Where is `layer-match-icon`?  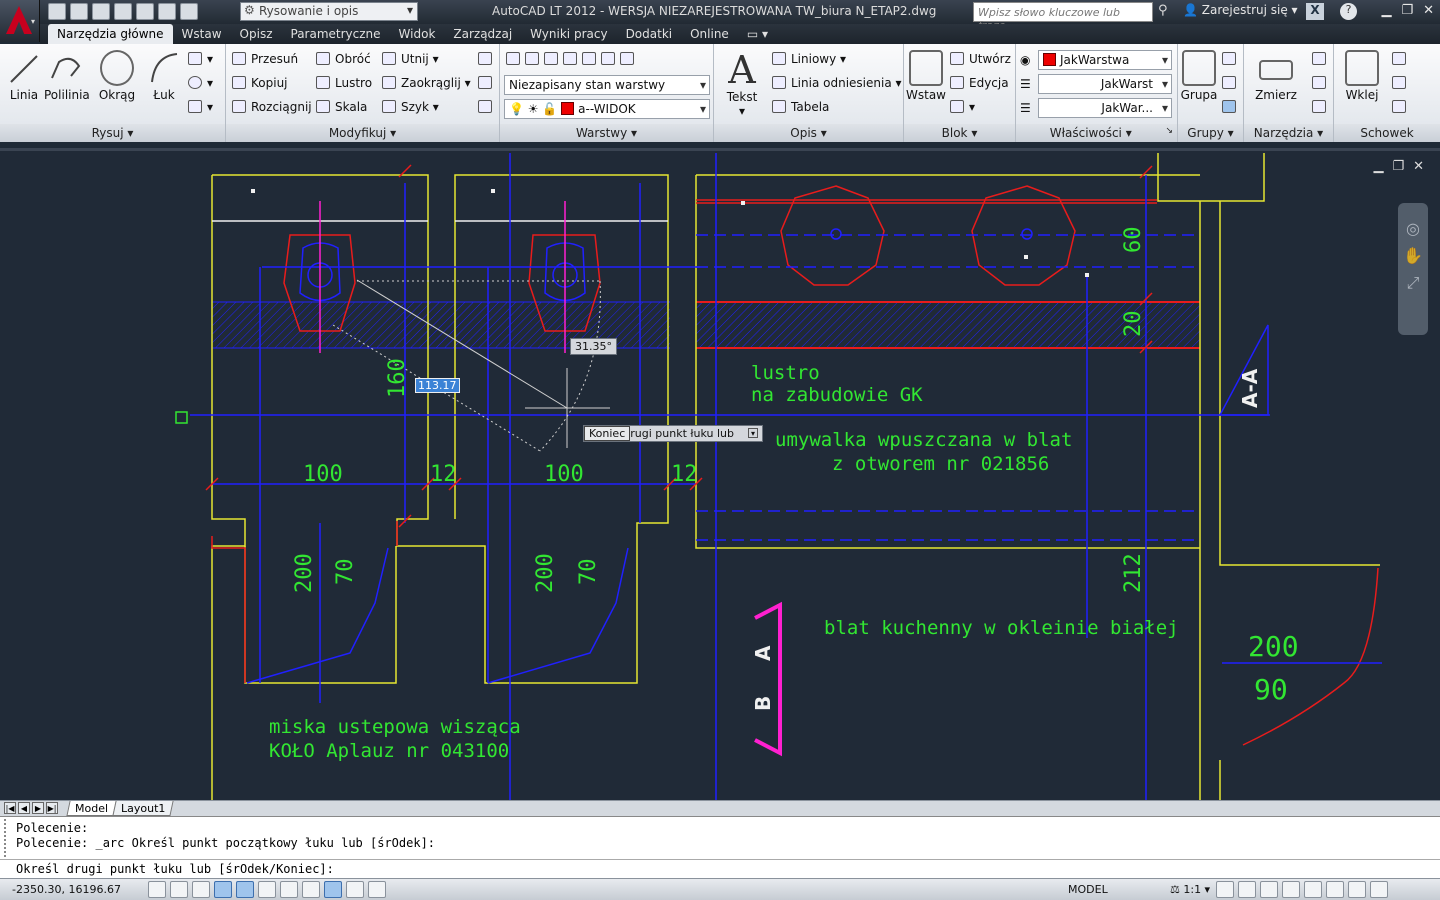 layer-match-icon is located at coordinates (532, 58).